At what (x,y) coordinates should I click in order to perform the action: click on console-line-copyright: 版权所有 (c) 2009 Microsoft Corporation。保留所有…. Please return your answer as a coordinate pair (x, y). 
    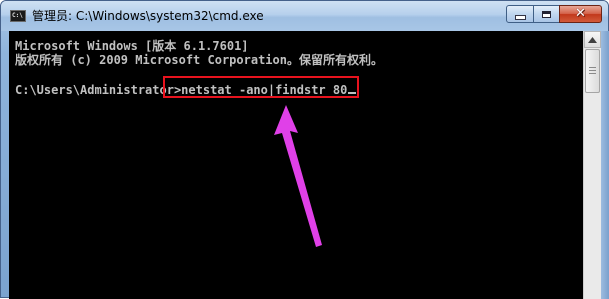
    Looking at the image, I should click on (199, 60).